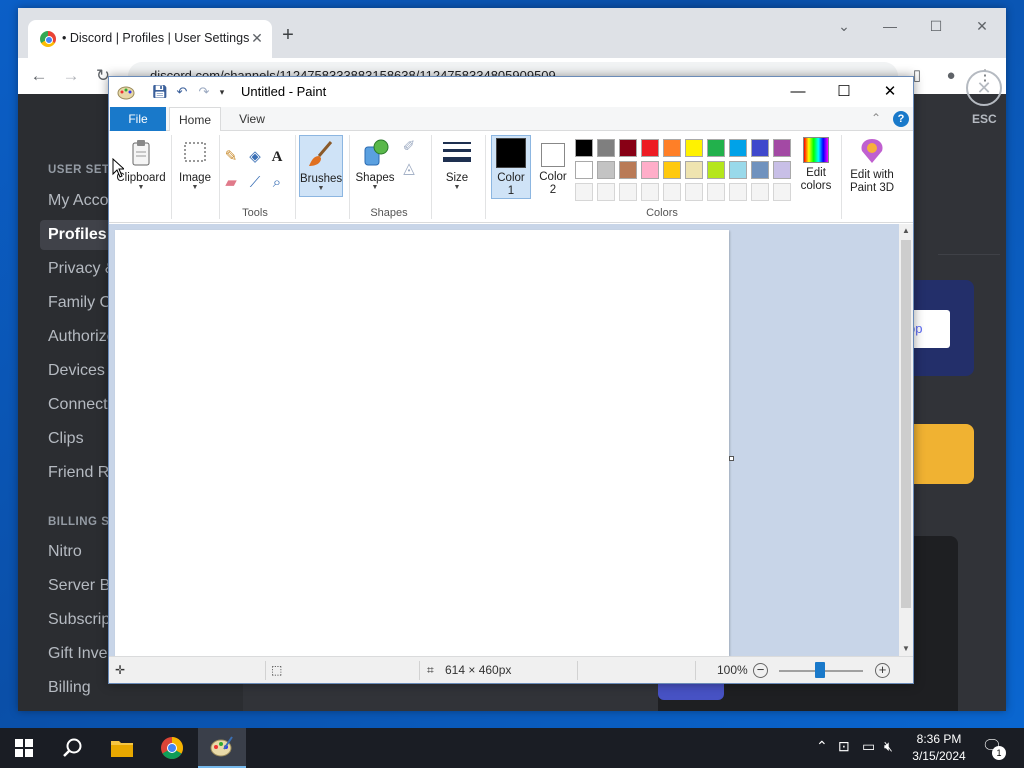 The image size is (1024, 768). What do you see at coordinates (277, 157) in the screenshot?
I see `text-tool-icon: A` at bounding box center [277, 157].